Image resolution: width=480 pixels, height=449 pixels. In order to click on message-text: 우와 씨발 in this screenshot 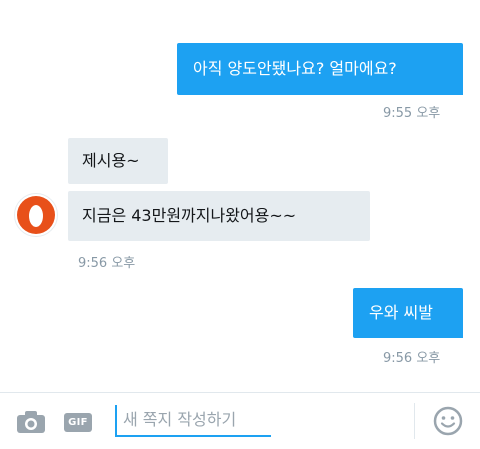, I will do `click(401, 312)`.